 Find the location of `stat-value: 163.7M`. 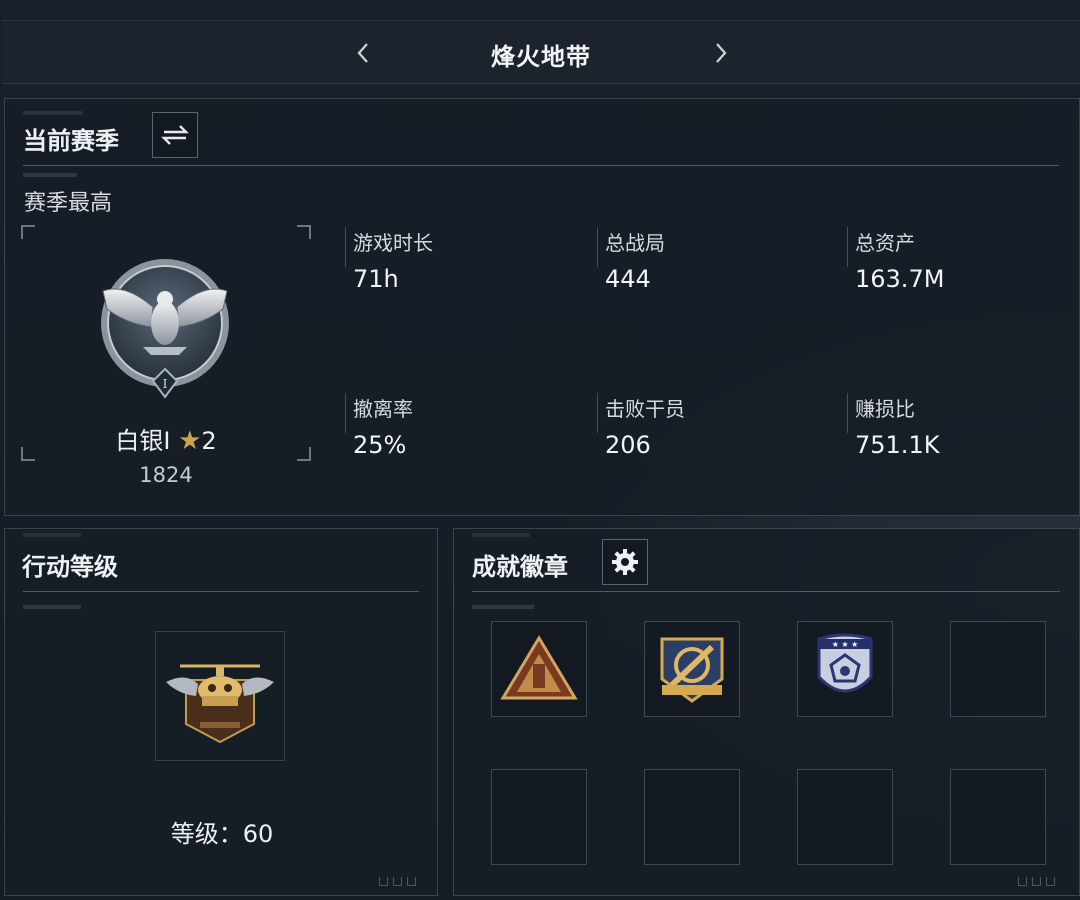

stat-value: 163.7M is located at coordinates (900, 279).